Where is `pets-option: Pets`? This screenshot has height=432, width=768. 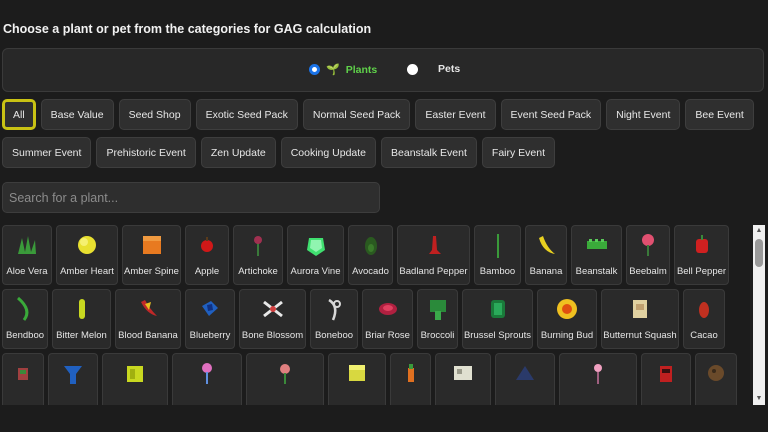
pets-option: Pets is located at coordinates (433, 69).